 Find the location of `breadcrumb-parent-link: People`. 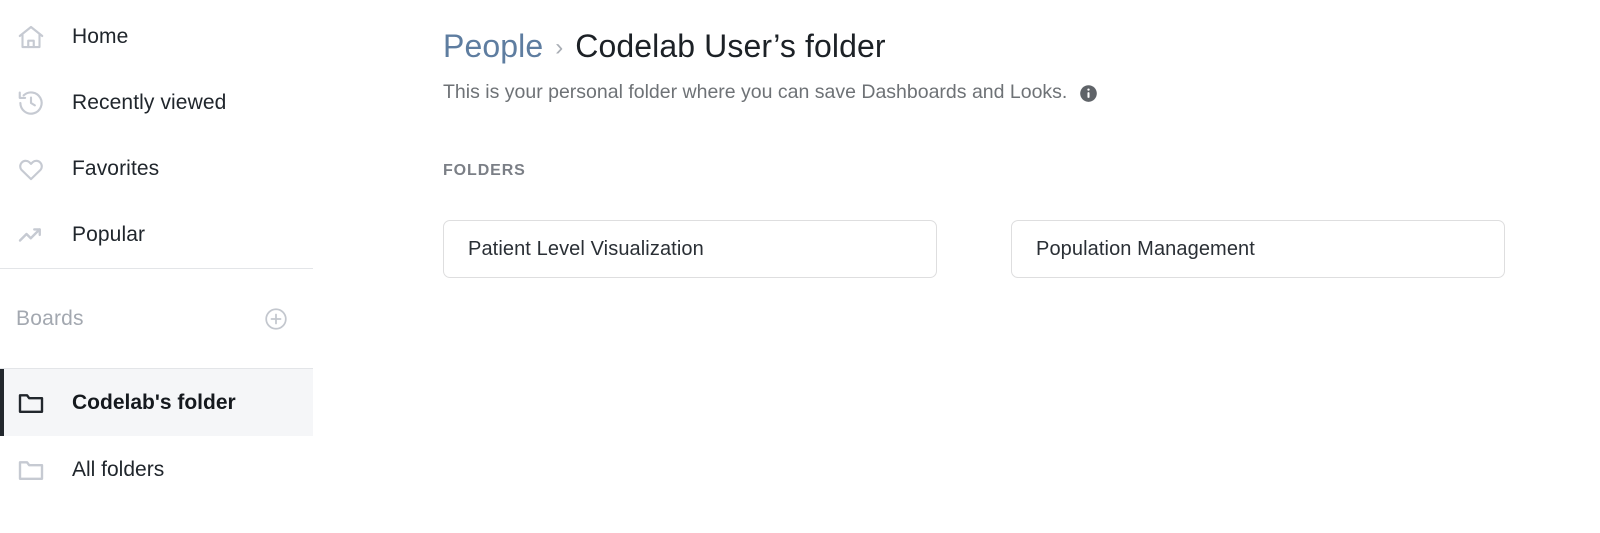

breadcrumb-parent-link: People is located at coordinates (493, 46).